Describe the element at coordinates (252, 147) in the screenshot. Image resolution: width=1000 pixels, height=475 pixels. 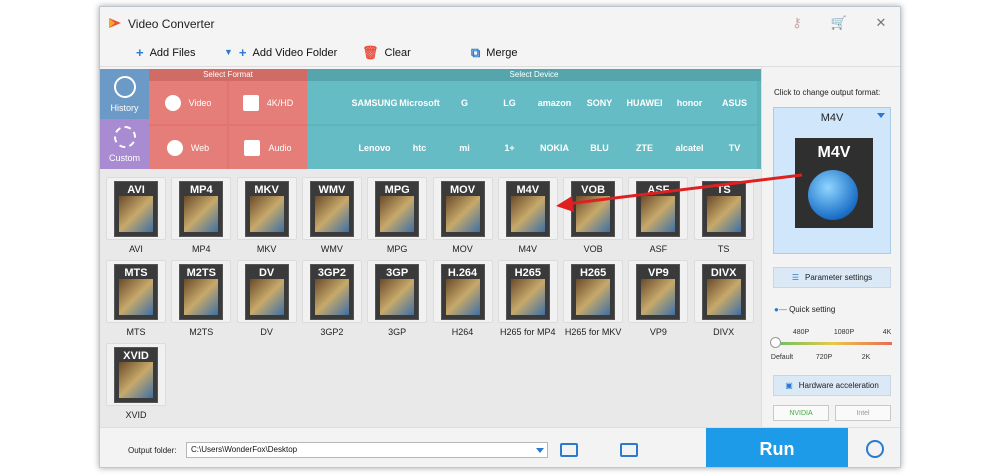
I see `speaker-icon` at that location.